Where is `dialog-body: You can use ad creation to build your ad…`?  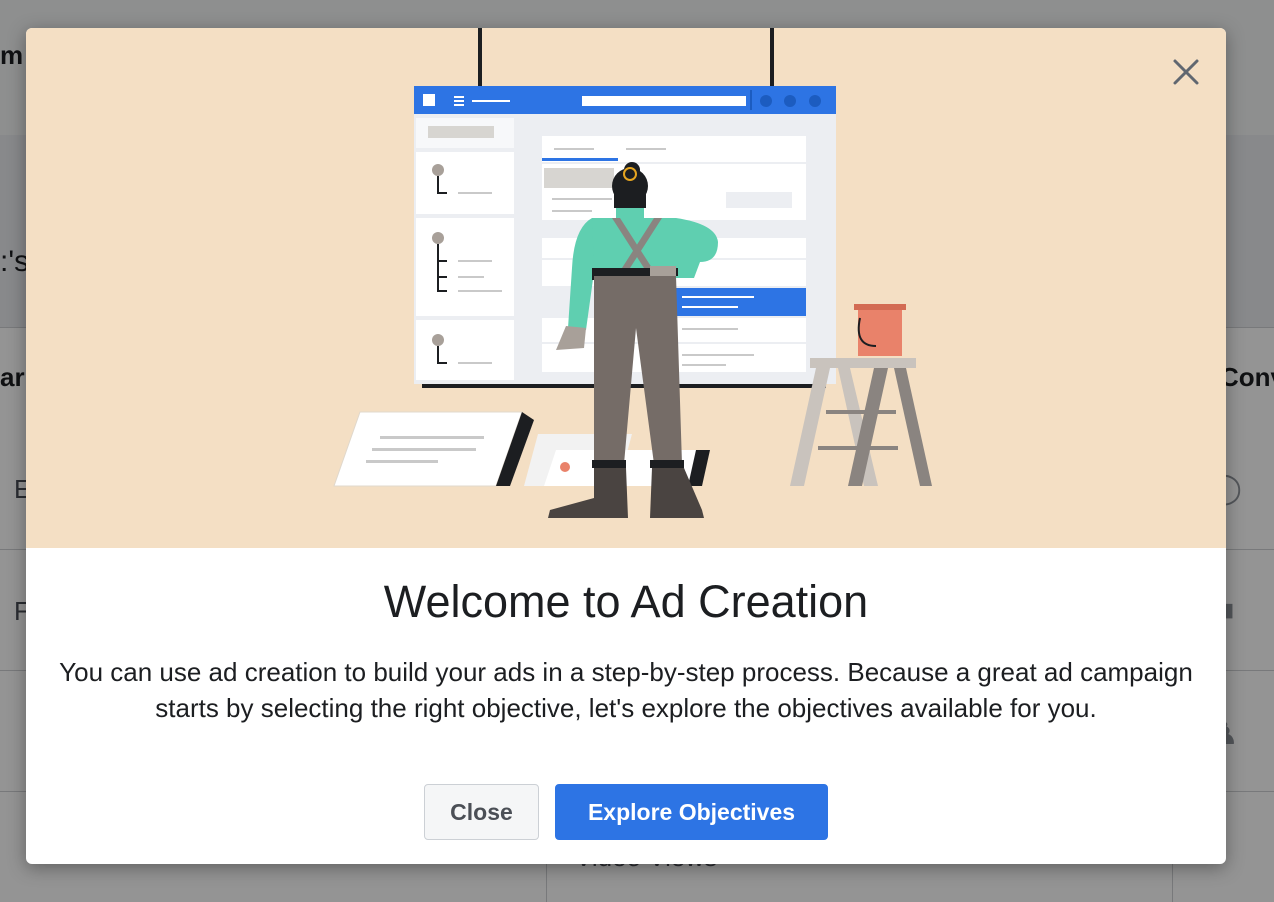
dialog-body: You can use ad creation to build your ad… is located at coordinates (626, 690).